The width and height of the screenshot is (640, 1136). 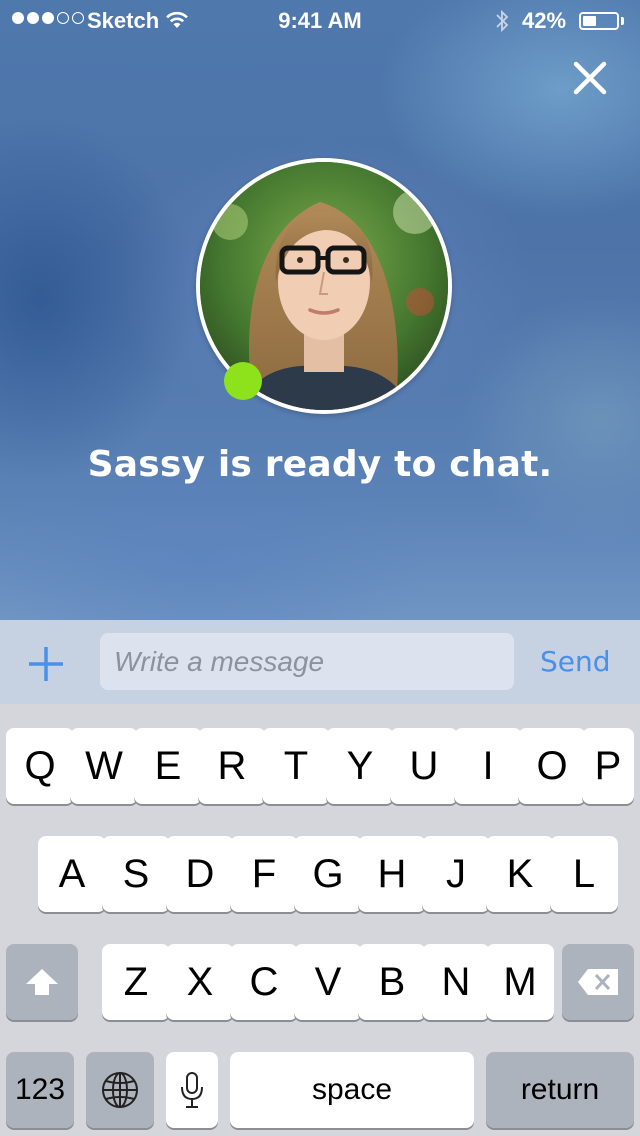 What do you see at coordinates (456, 982) in the screenshot?
I see `key-n: N` at bounding box center [456, 982].